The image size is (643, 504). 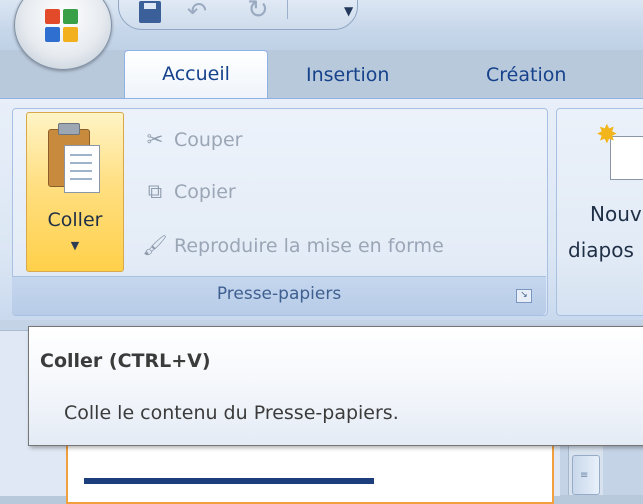 I want to click on format-painter-button: 🖌 Reproduire la mise en forme, so click(x=293, y=245).